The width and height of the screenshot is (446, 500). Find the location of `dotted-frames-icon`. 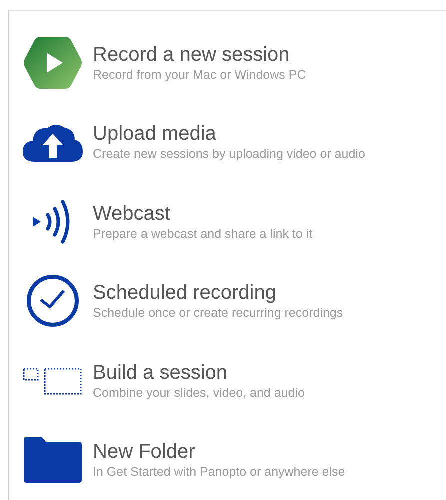

dotted-frames-icon is located at coordinates (53, 381).